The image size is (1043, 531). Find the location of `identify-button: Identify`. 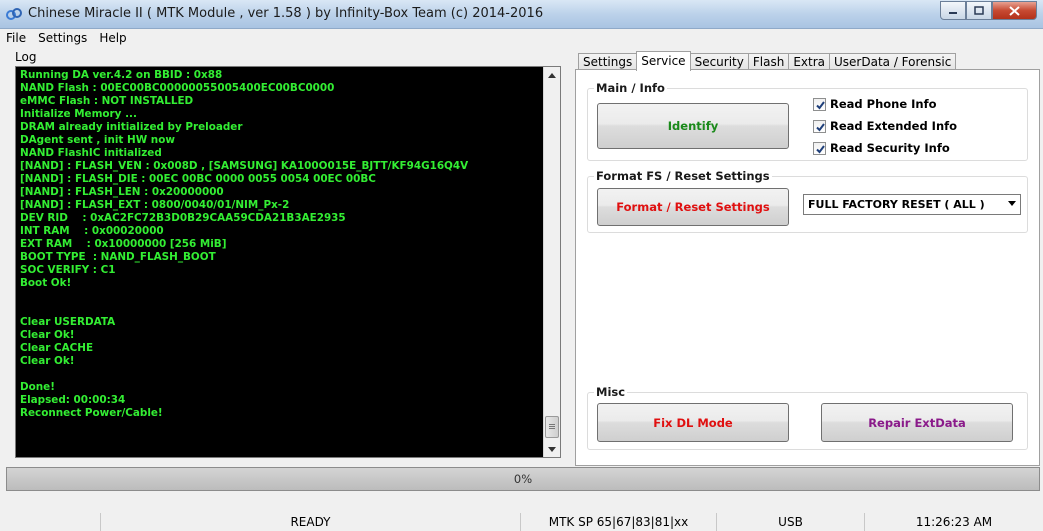

identify-button: Identify is located at coordinates (693, 126).